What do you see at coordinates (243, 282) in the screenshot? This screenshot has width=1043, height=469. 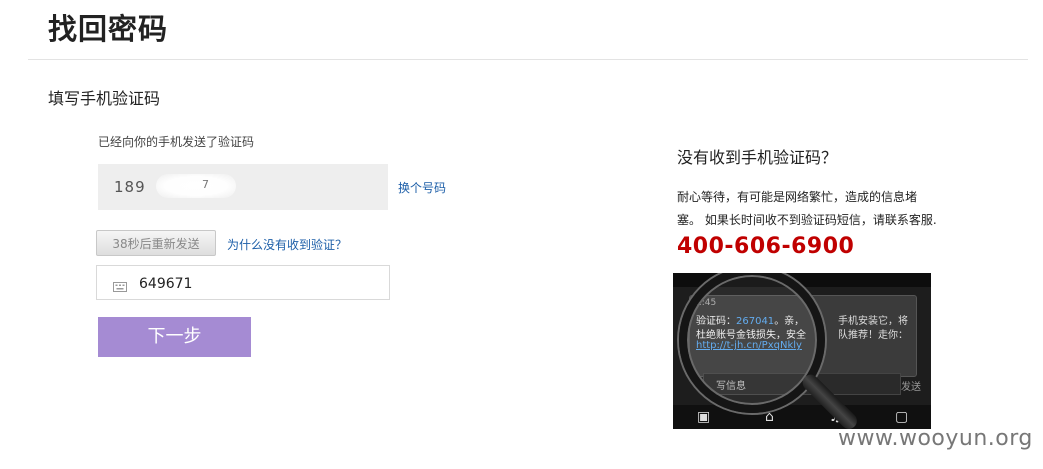 I see `verification-code-input: 649671` at bounding box center [243, 282].